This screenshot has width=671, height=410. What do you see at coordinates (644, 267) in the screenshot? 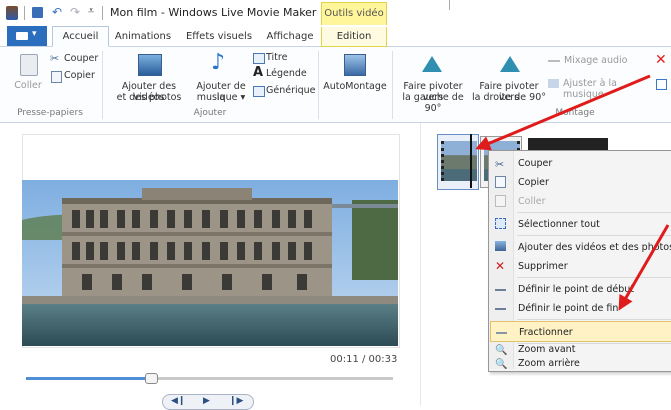
I see `annotation-arrow-to-split` at bounding box center [644, 267].